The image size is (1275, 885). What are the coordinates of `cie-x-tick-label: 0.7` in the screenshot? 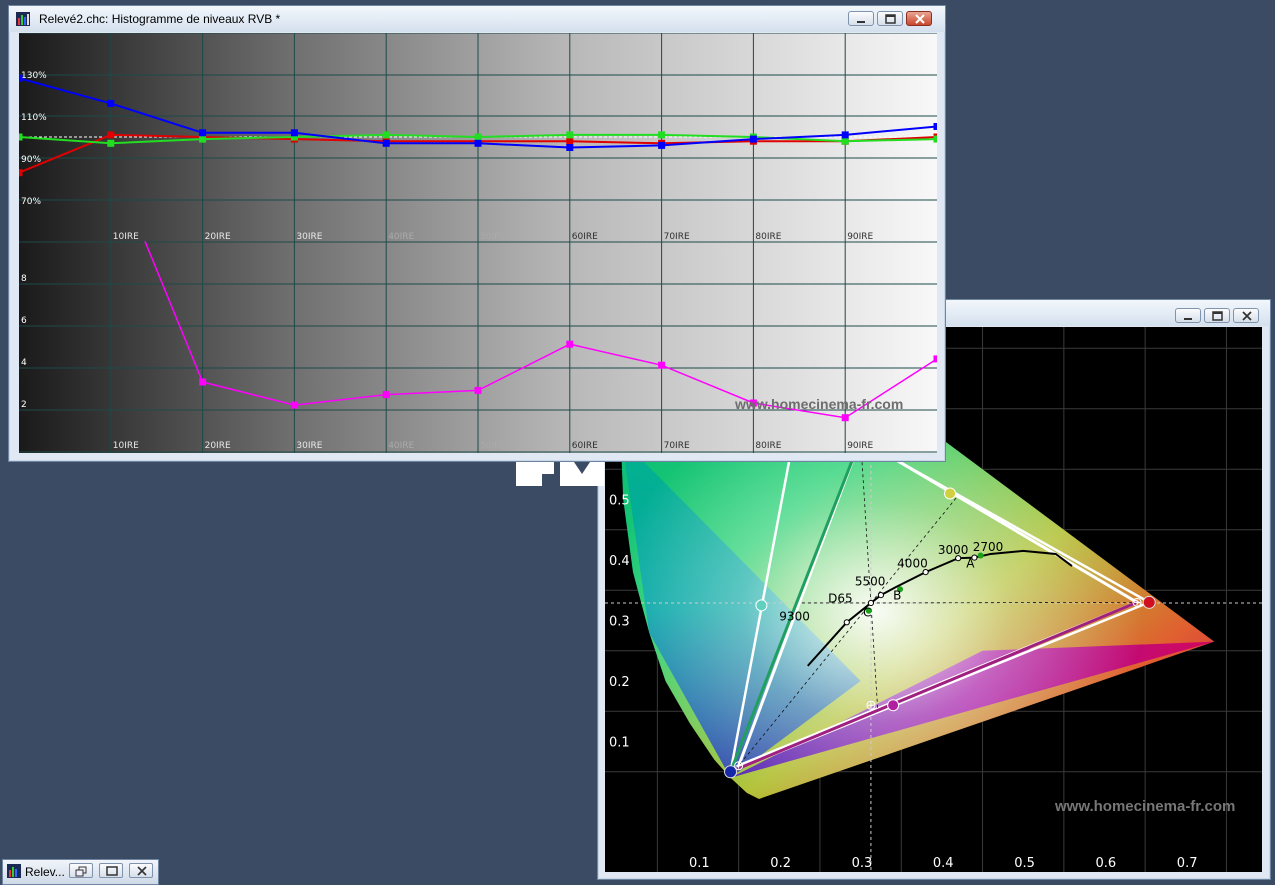 It's located at (1187, 863).